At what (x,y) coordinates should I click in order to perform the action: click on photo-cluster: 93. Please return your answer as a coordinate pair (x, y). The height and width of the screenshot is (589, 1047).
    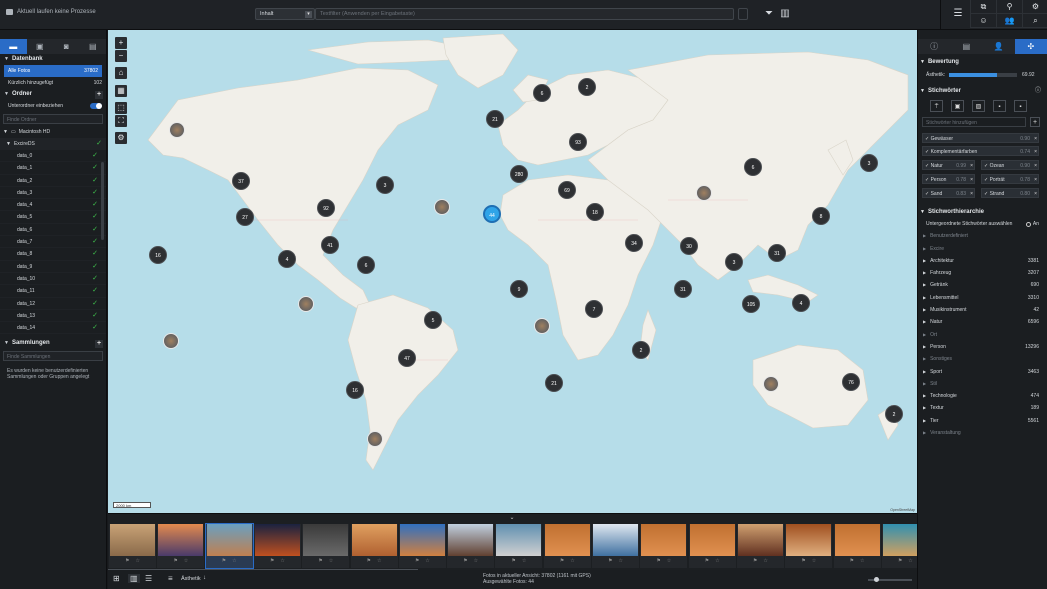
    Looking at the image, I should click on (578, 142).